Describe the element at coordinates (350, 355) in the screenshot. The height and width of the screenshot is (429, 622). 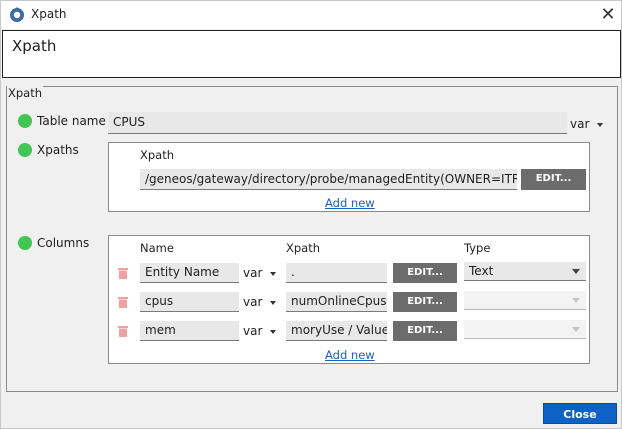
I see `columns-add-new-link: Add new` at that location.